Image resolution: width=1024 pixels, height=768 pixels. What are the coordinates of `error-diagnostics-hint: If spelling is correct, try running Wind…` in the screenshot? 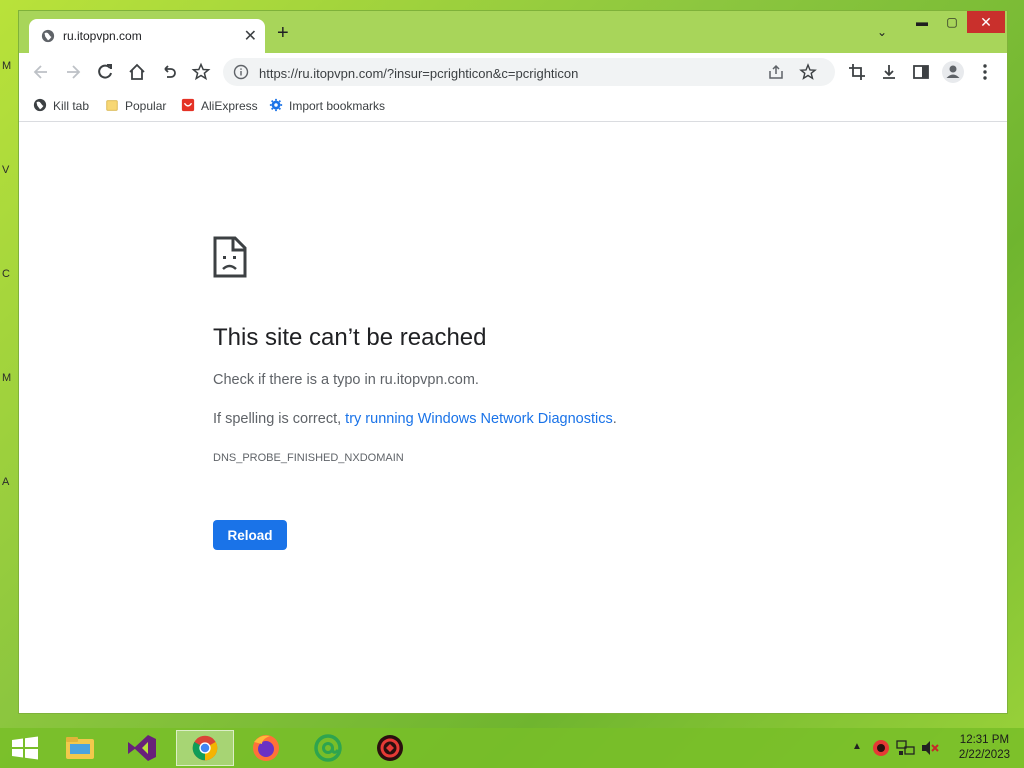 It's located at (415, 419).